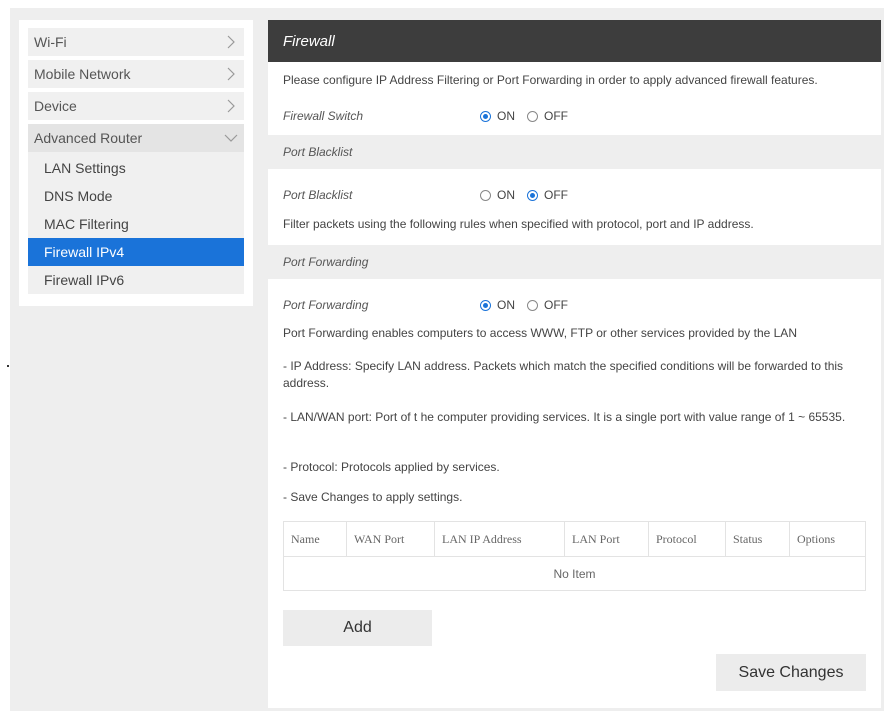  What do you see at coordinates (357, 628) in the screenshot?
I see `add-button: Add` at bounding box center [357, 628].